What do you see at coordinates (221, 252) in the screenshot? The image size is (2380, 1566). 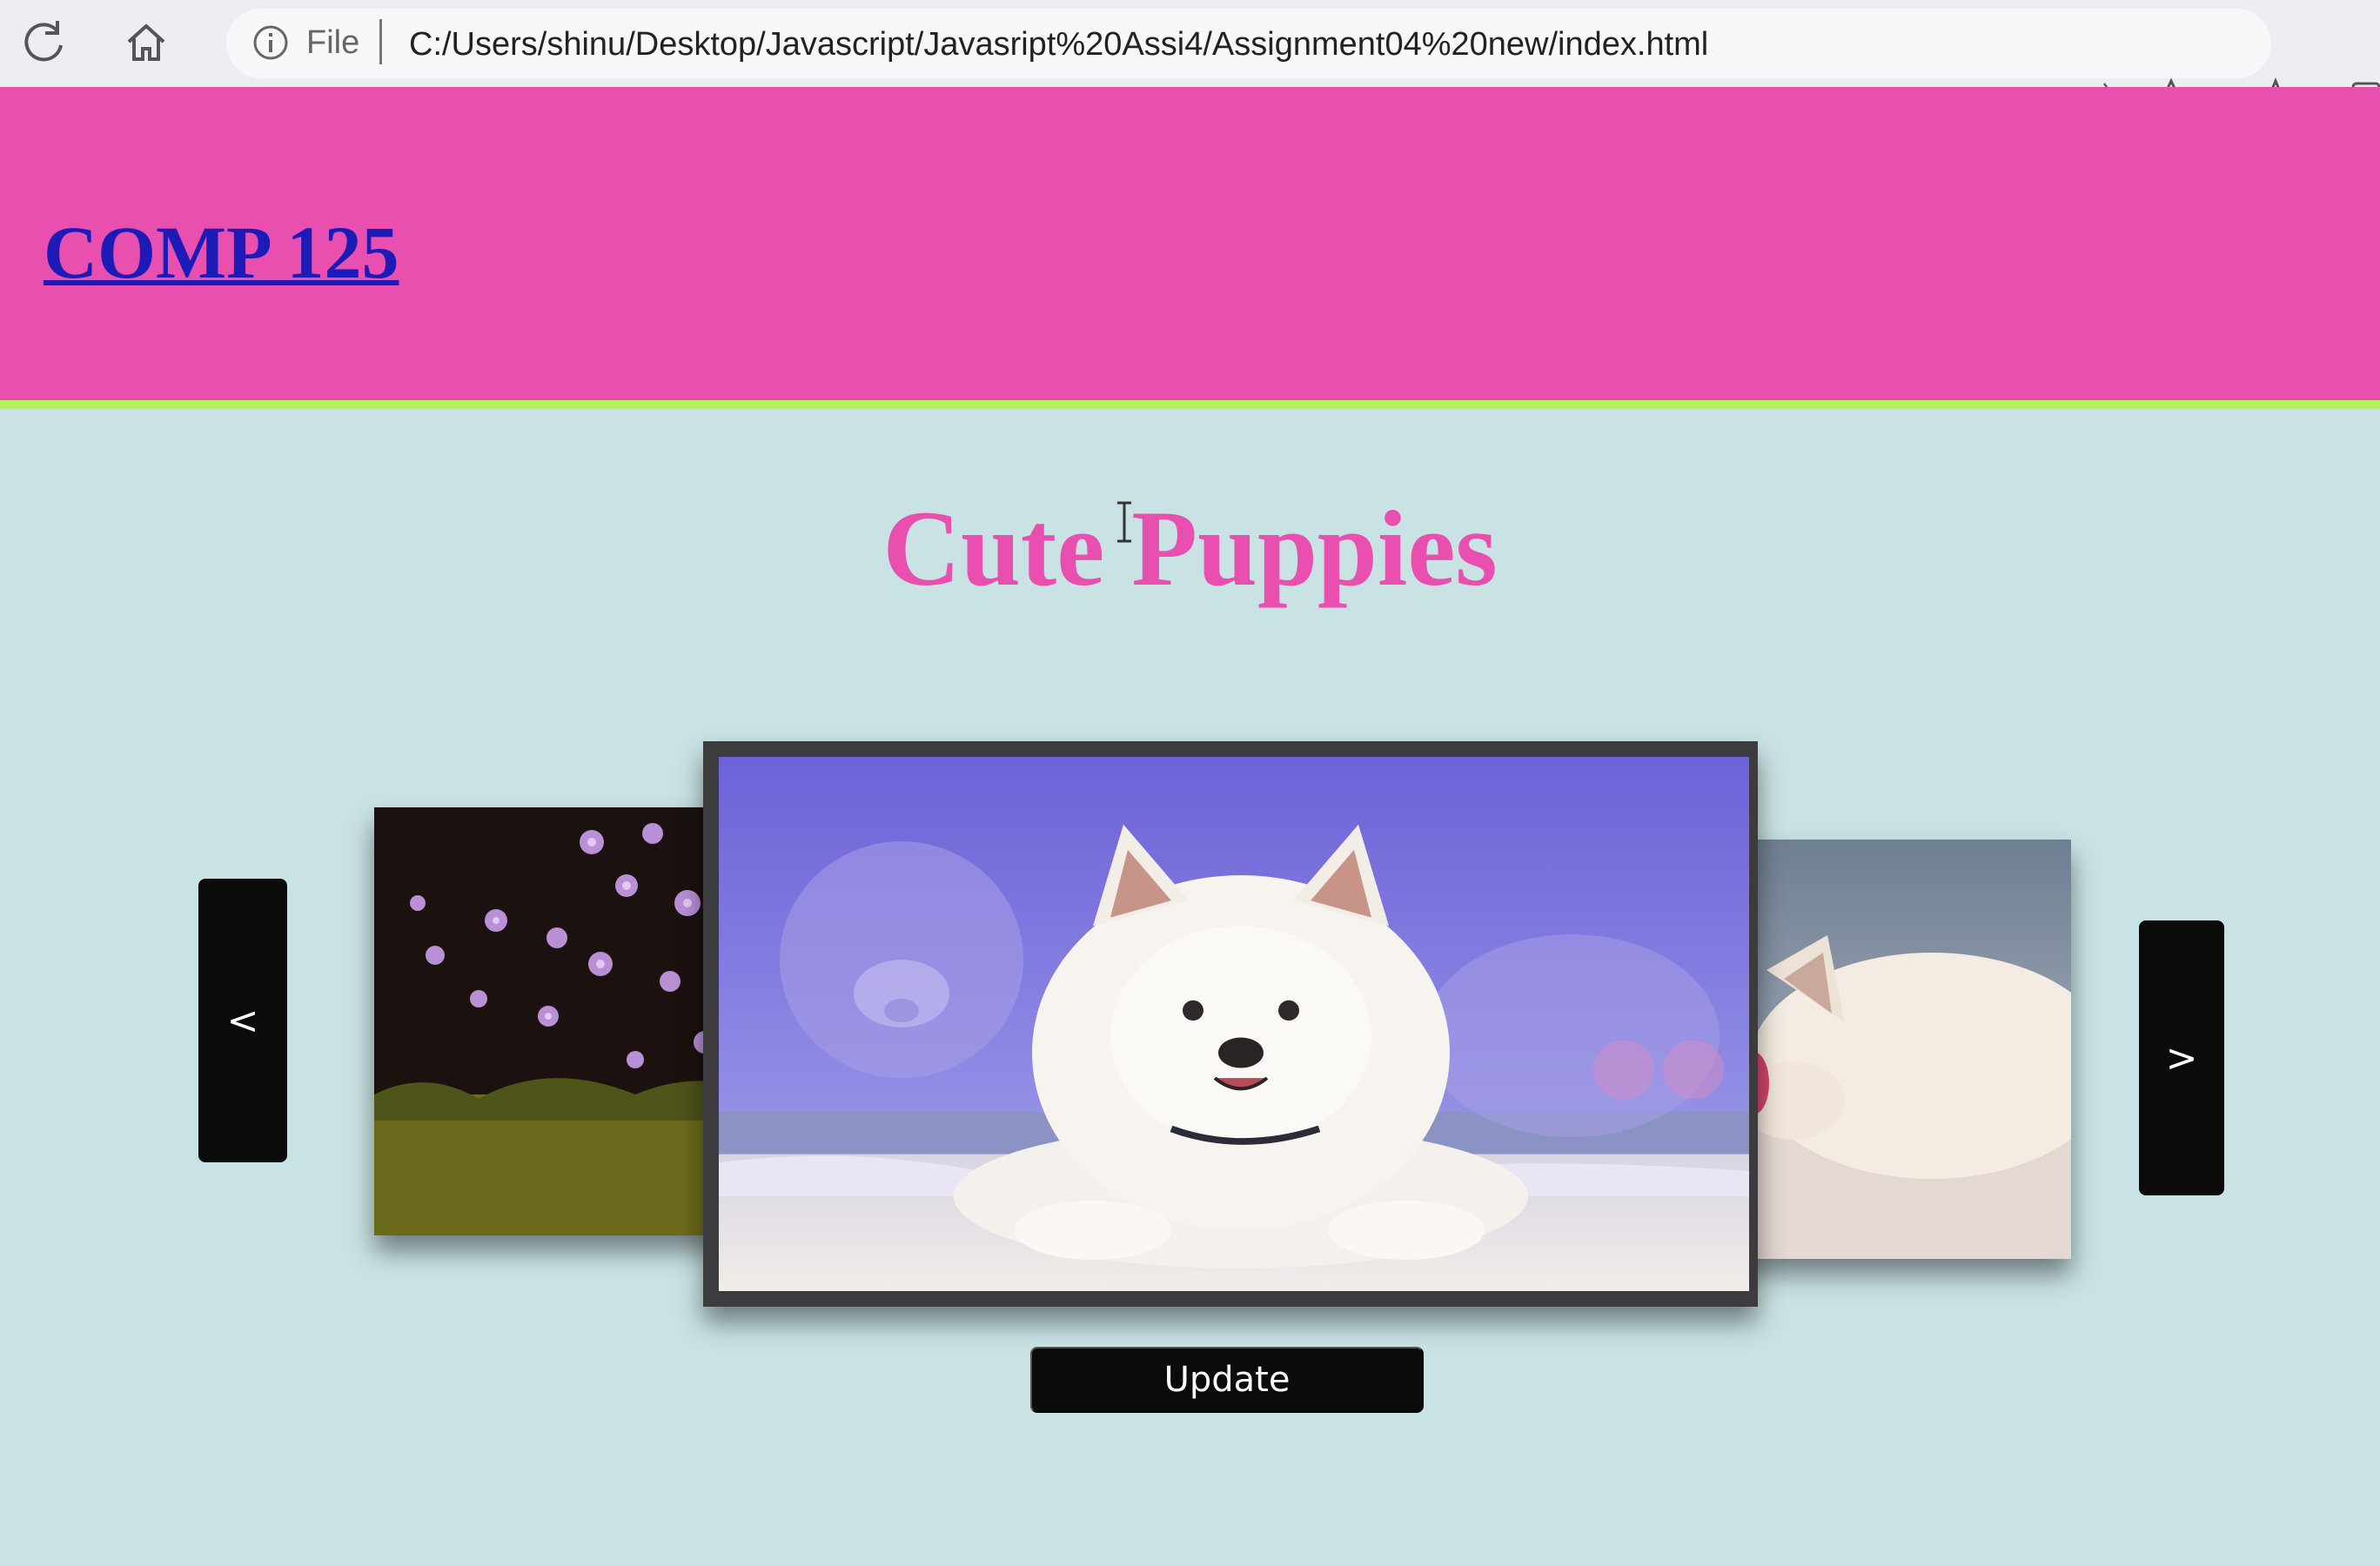 I see `site-title-link: COMP 125` at bounding box center [221, 252].